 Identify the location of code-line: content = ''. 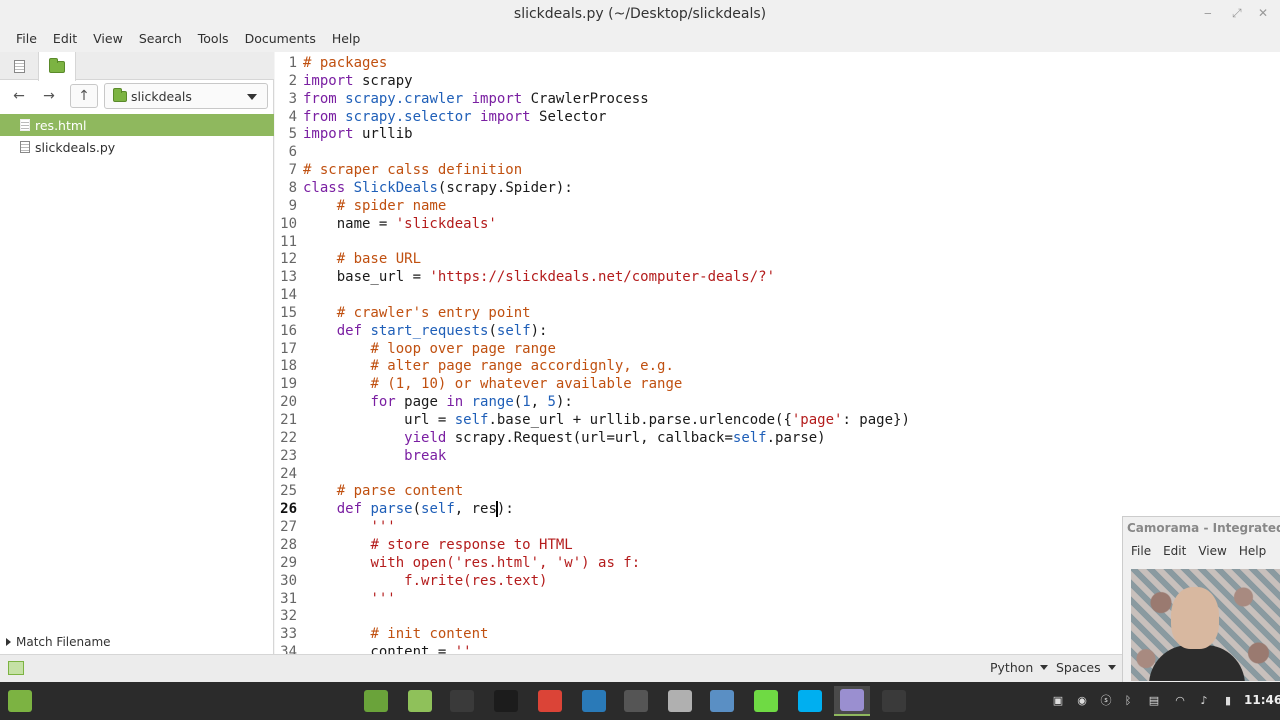
(387, 648).